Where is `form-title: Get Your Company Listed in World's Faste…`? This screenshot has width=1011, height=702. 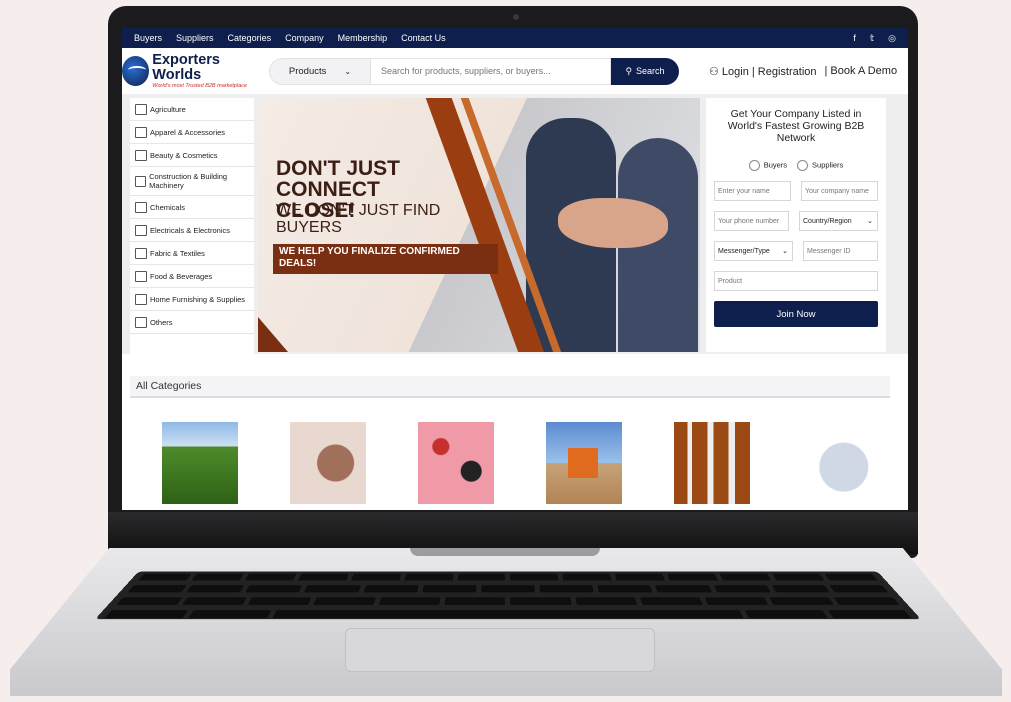
form-title: Get Your Company Listed in World's Faste… is located at coordinates (796, 126).